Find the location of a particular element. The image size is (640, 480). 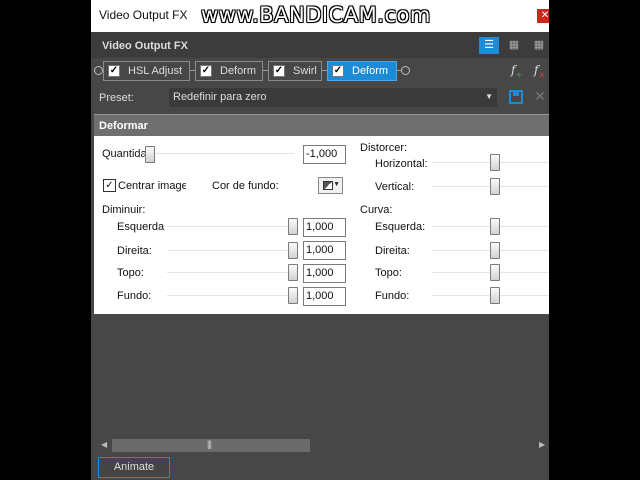

diminuir-direita-slider-thumb is located at coordinates (293, 250).